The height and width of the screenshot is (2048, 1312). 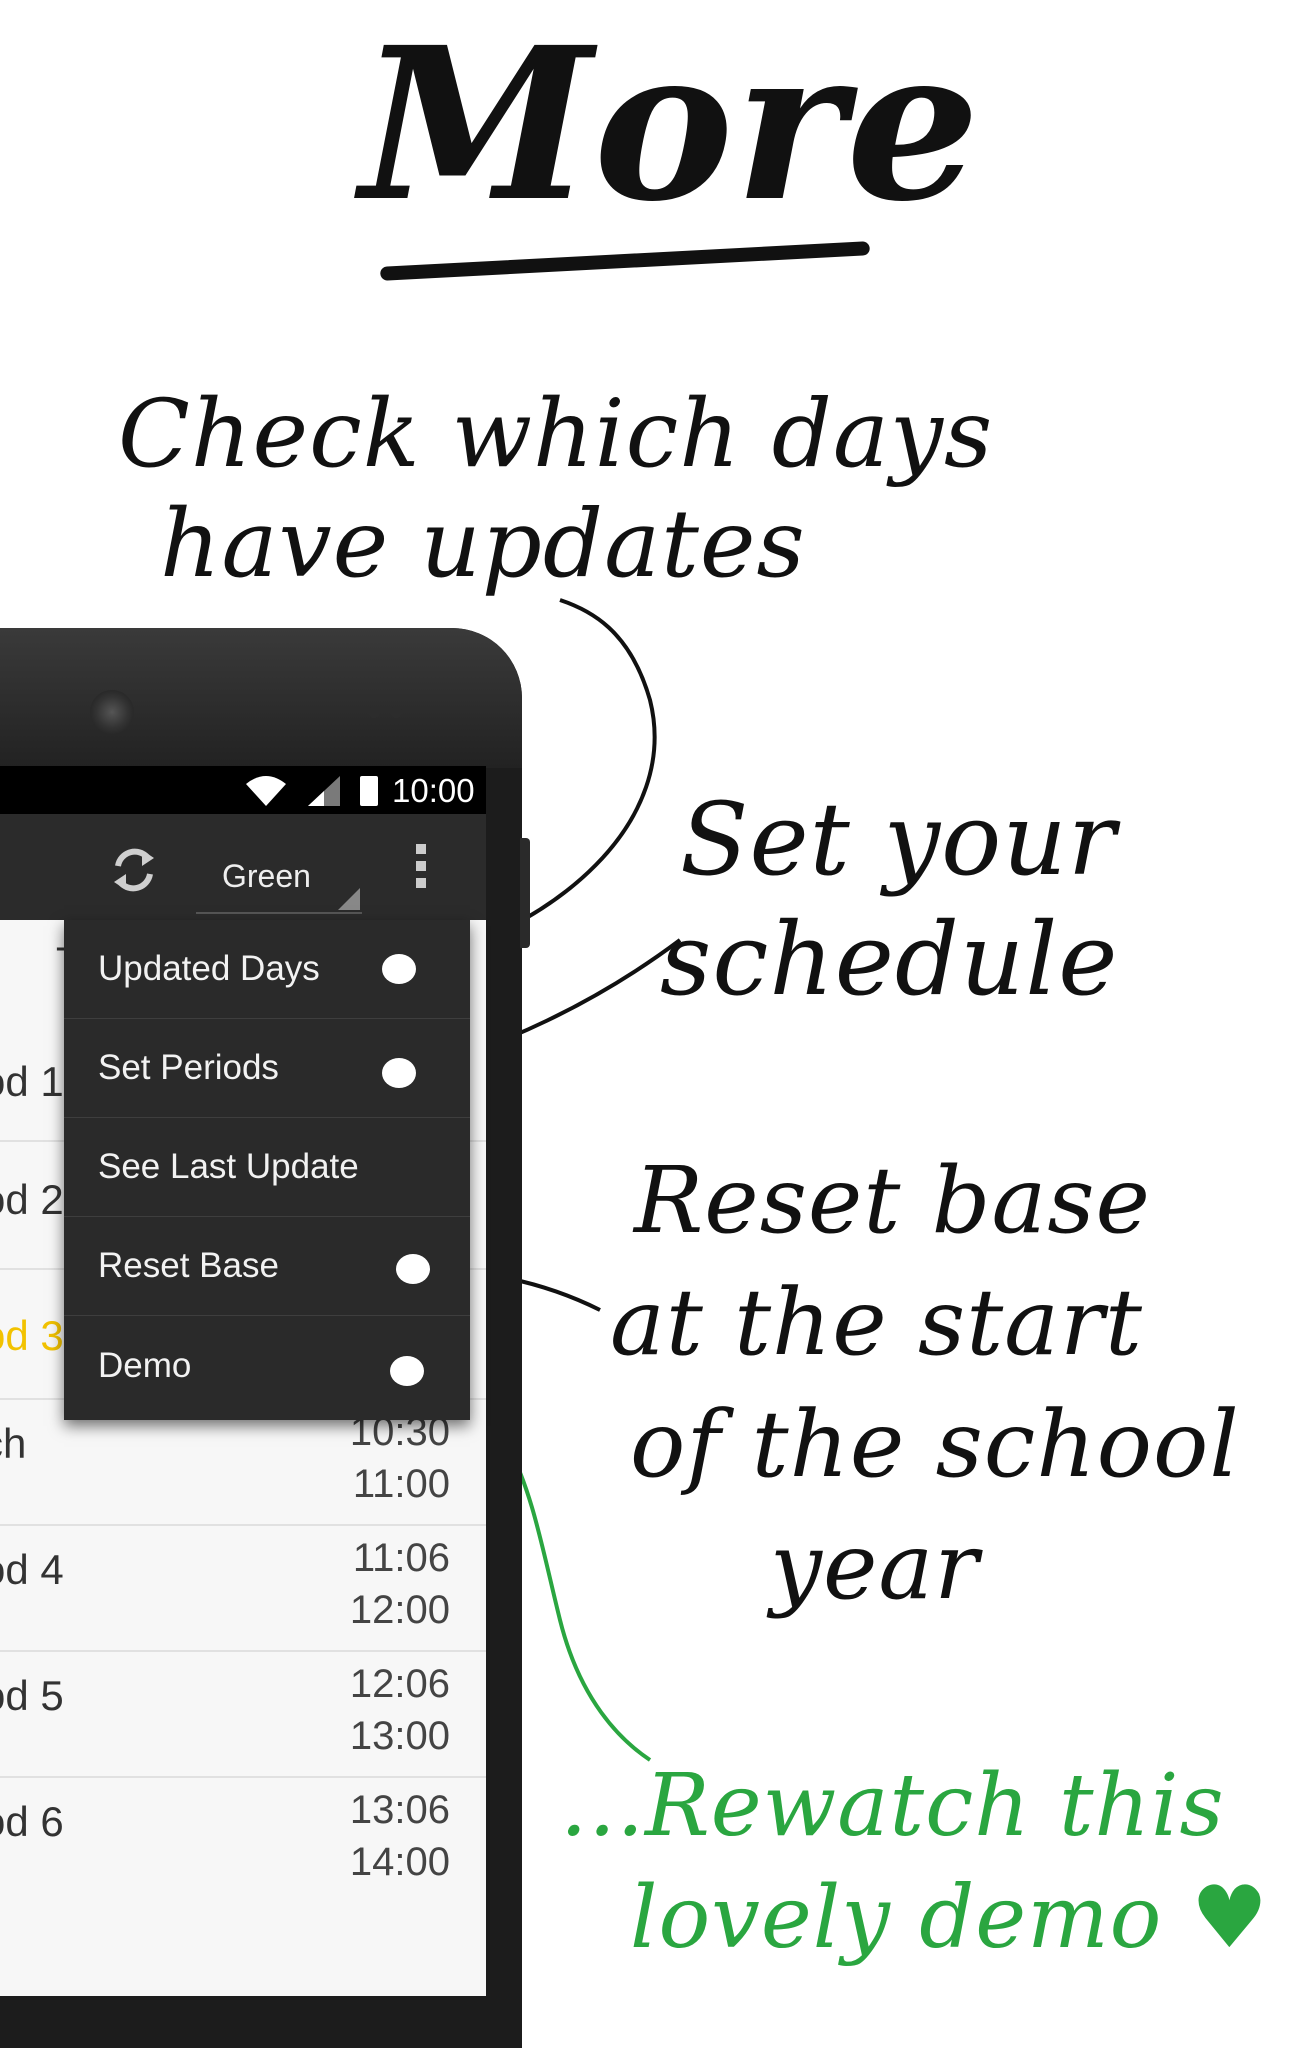 I want to click on menu-item-label: Updated Days, so click(x=209, y=968).